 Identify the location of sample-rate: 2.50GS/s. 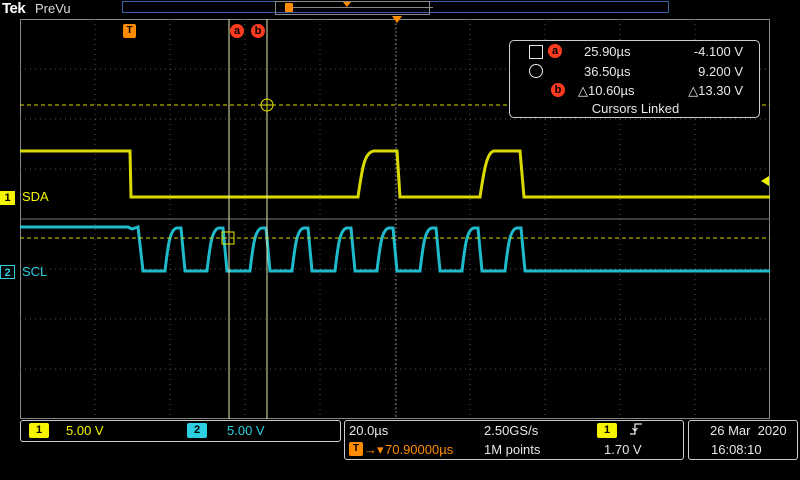
(511, 430).